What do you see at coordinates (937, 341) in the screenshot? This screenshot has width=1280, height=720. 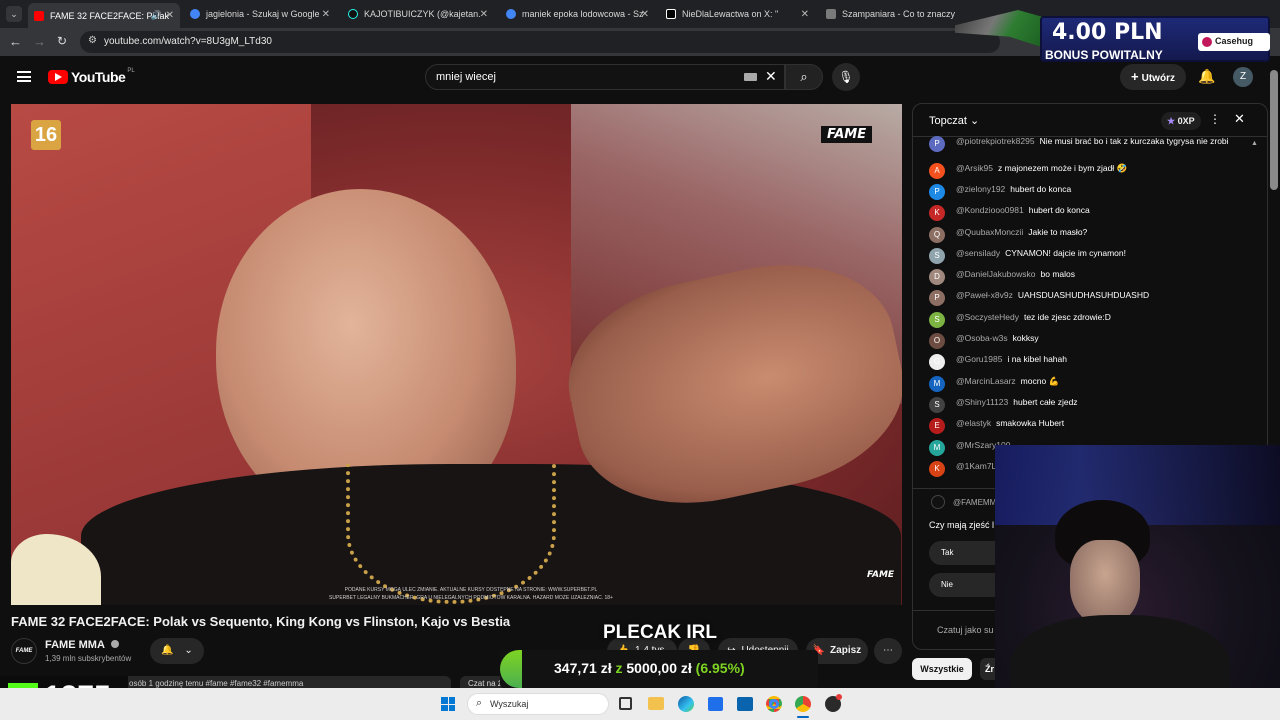 I see `chat-author-avatar: O` at bounding box center [937, 341].